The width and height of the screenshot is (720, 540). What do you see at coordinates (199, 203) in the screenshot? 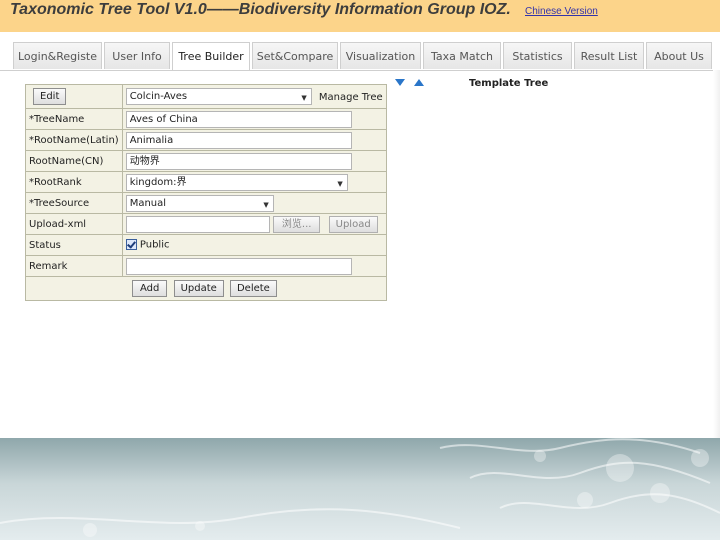
I see `tree-source-select: Manual ▼` at bounding box center [199, 203].